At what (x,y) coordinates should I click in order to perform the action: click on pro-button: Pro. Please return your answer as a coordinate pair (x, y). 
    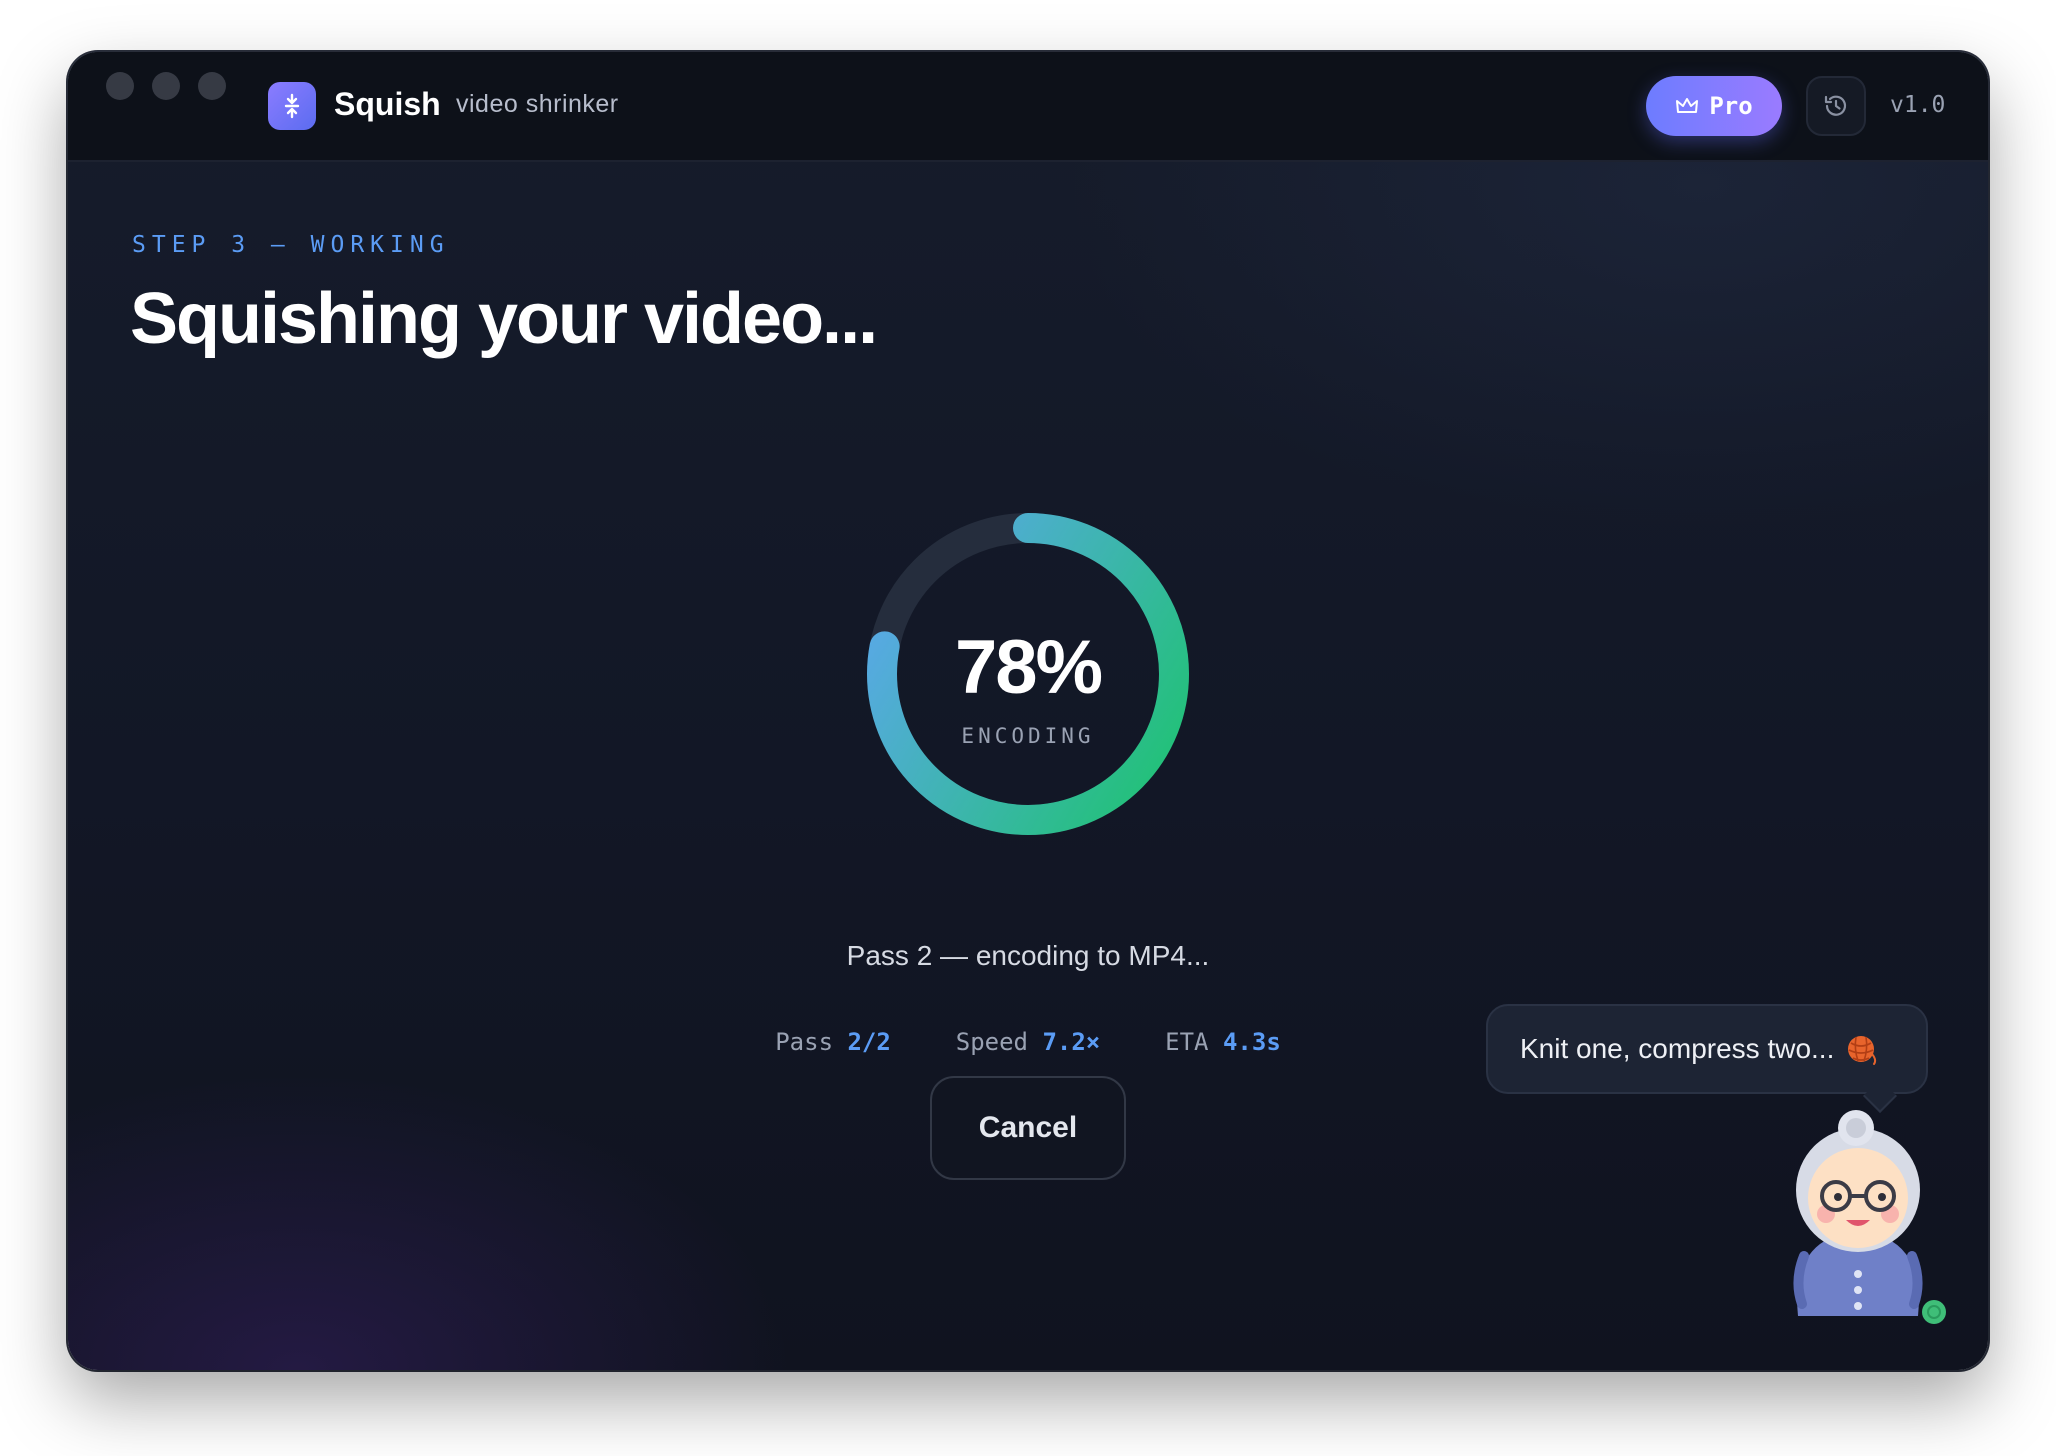
    Looking at the image, I should click on (1714, 106).